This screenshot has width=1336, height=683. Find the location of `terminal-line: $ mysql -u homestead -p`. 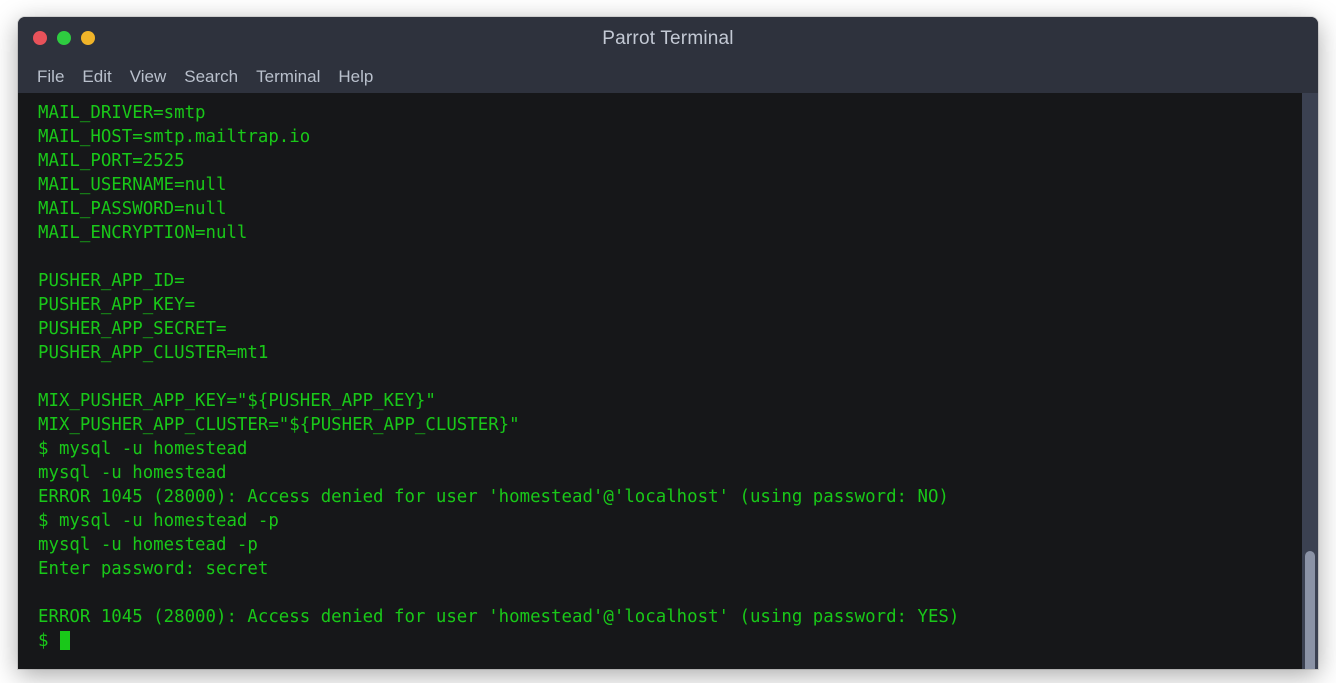

terminal-line: $ mysql -u homestead -p is located at coordinates (158, 521).